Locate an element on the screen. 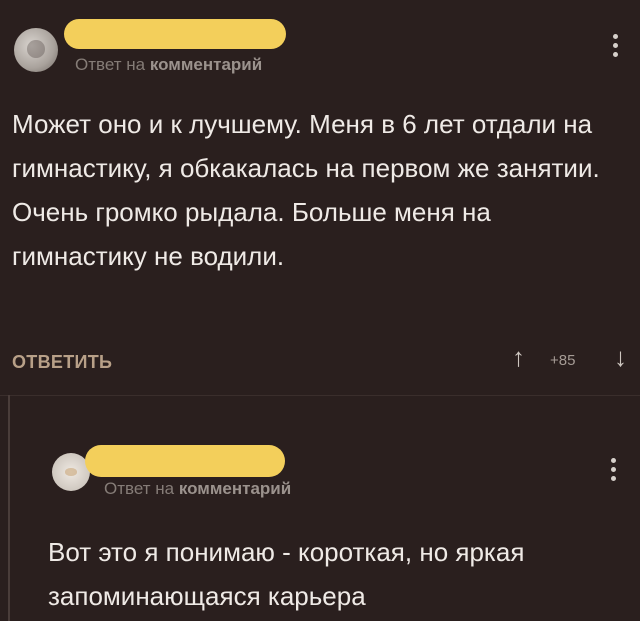  reply-button: ОТВЕТИТЬ is located at coordinates (62, 362).